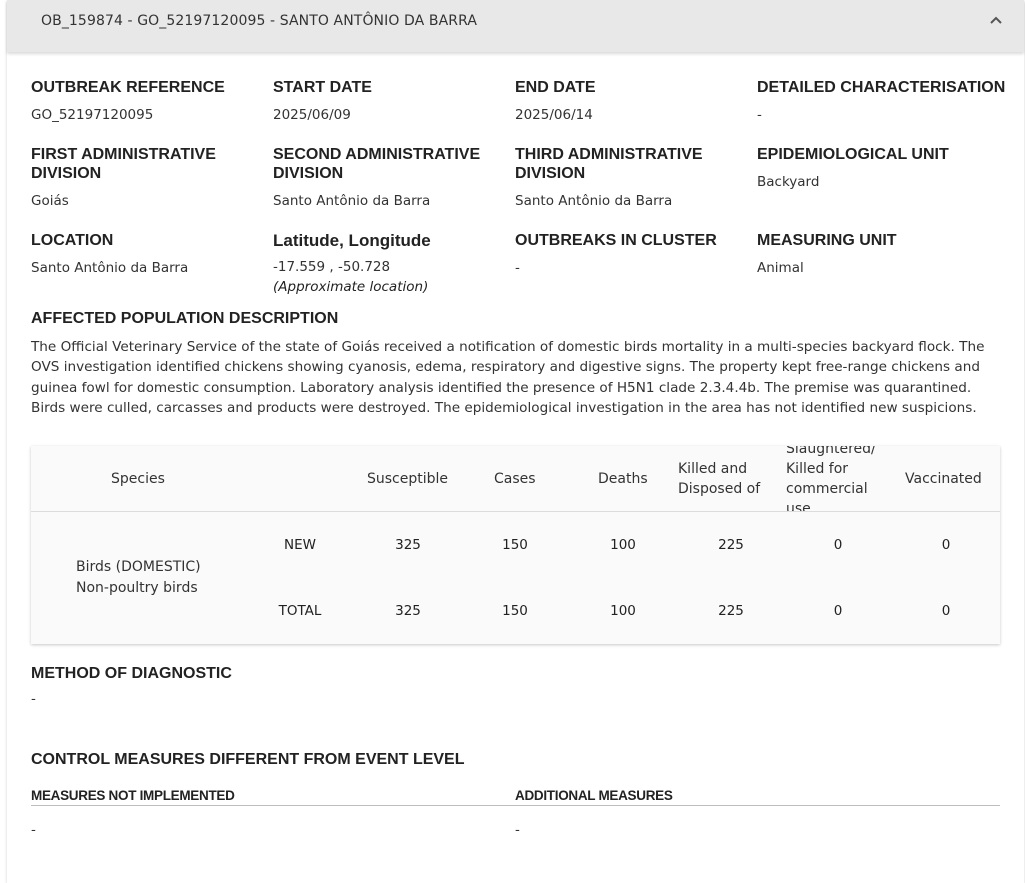 Image resolution: width=1025 pixels, height=883 pixels. What do you see at coordinates (138, 479) in the screenshot?
I see `col-header-species: Species` at bounding box center [138, 479].